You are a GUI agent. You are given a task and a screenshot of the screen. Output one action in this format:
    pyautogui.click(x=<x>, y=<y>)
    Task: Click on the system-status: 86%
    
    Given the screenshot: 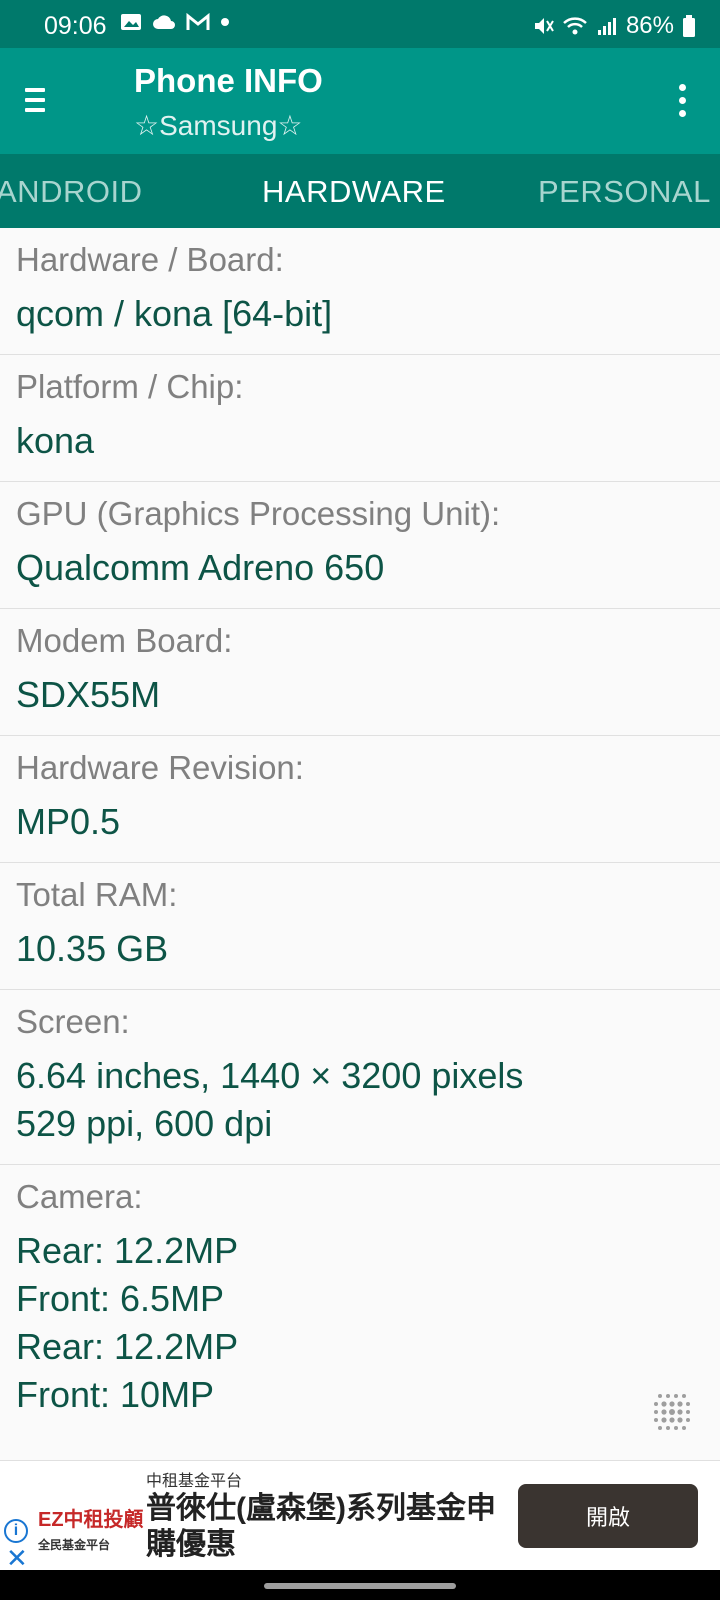 What is the action you would take?
    pyautogui.click(x=614, y=26)
    